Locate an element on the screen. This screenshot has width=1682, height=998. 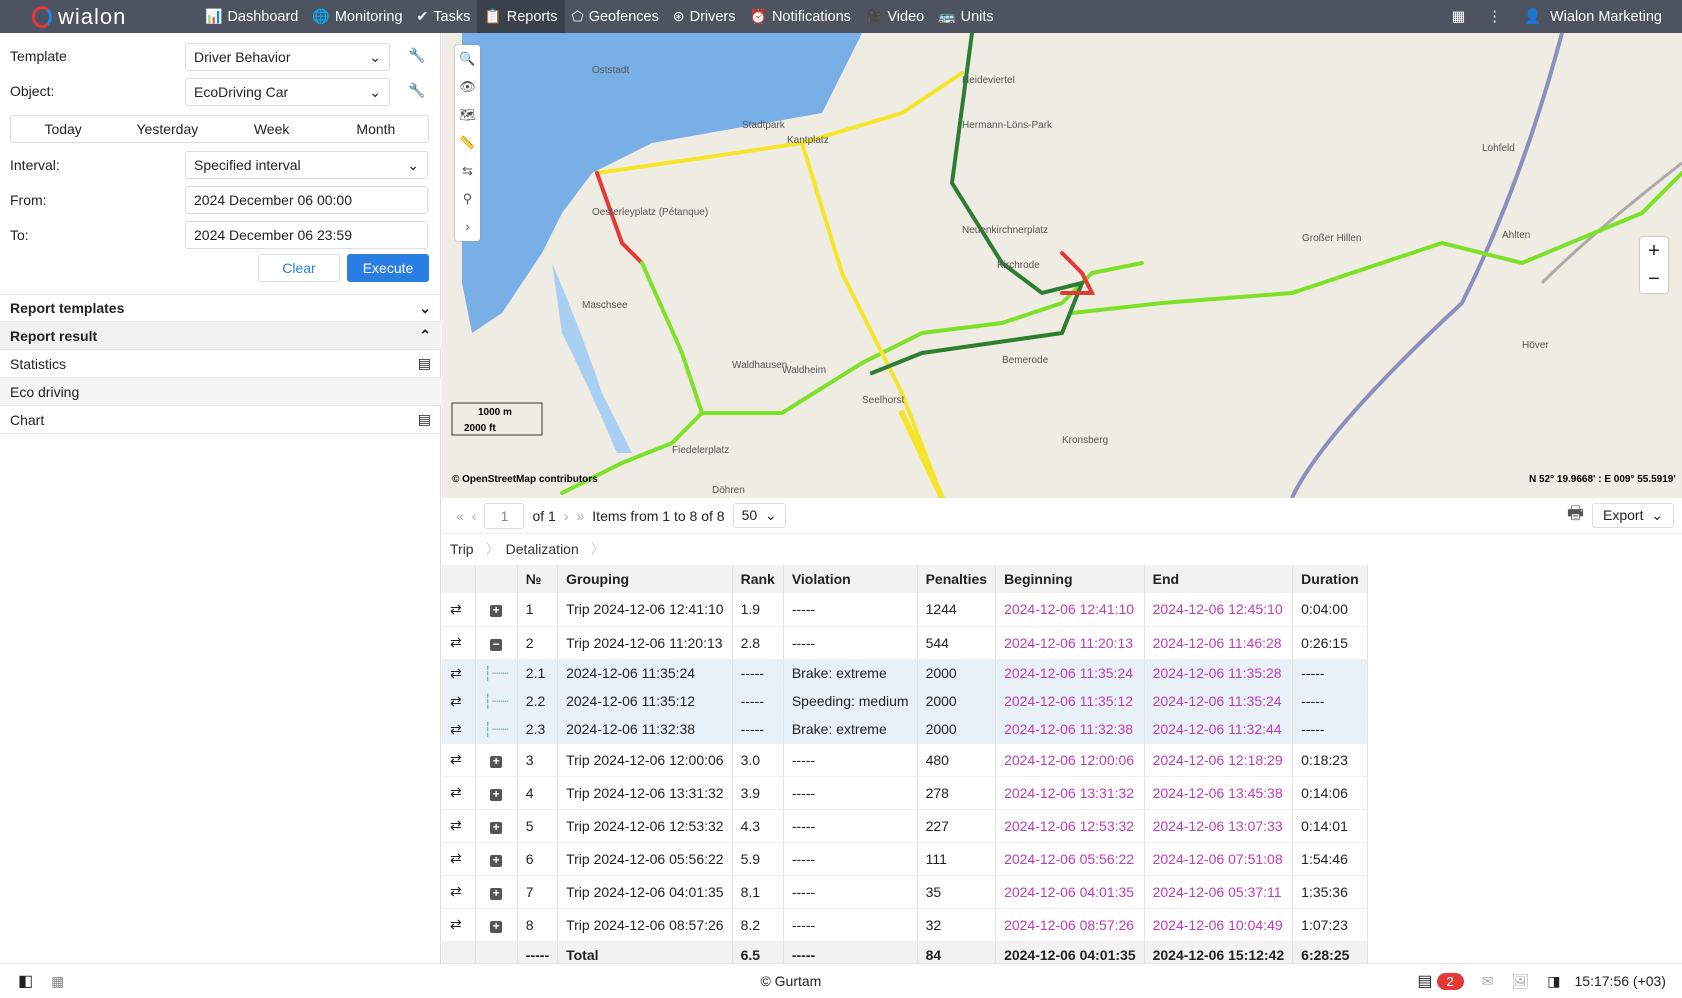
result-item-chart: Chart ▤ is located at coordinates (220, 420).